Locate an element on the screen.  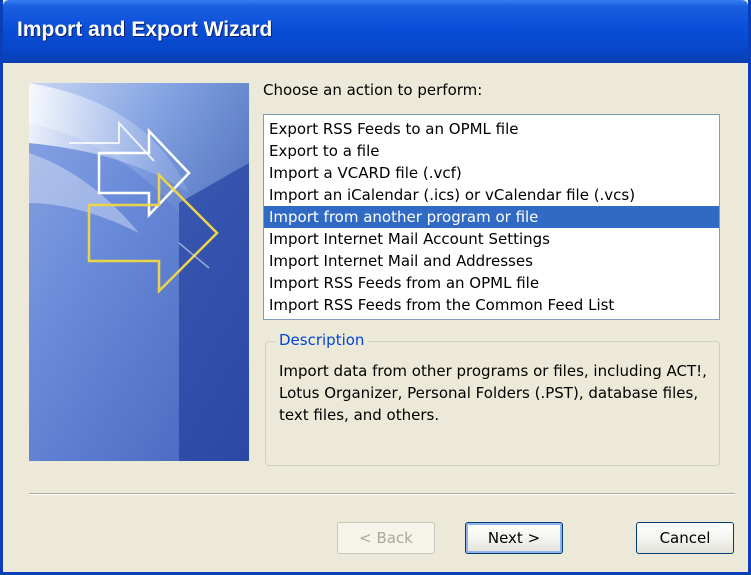
action-list-item: Export to a file is located at coordinates (491, 151).